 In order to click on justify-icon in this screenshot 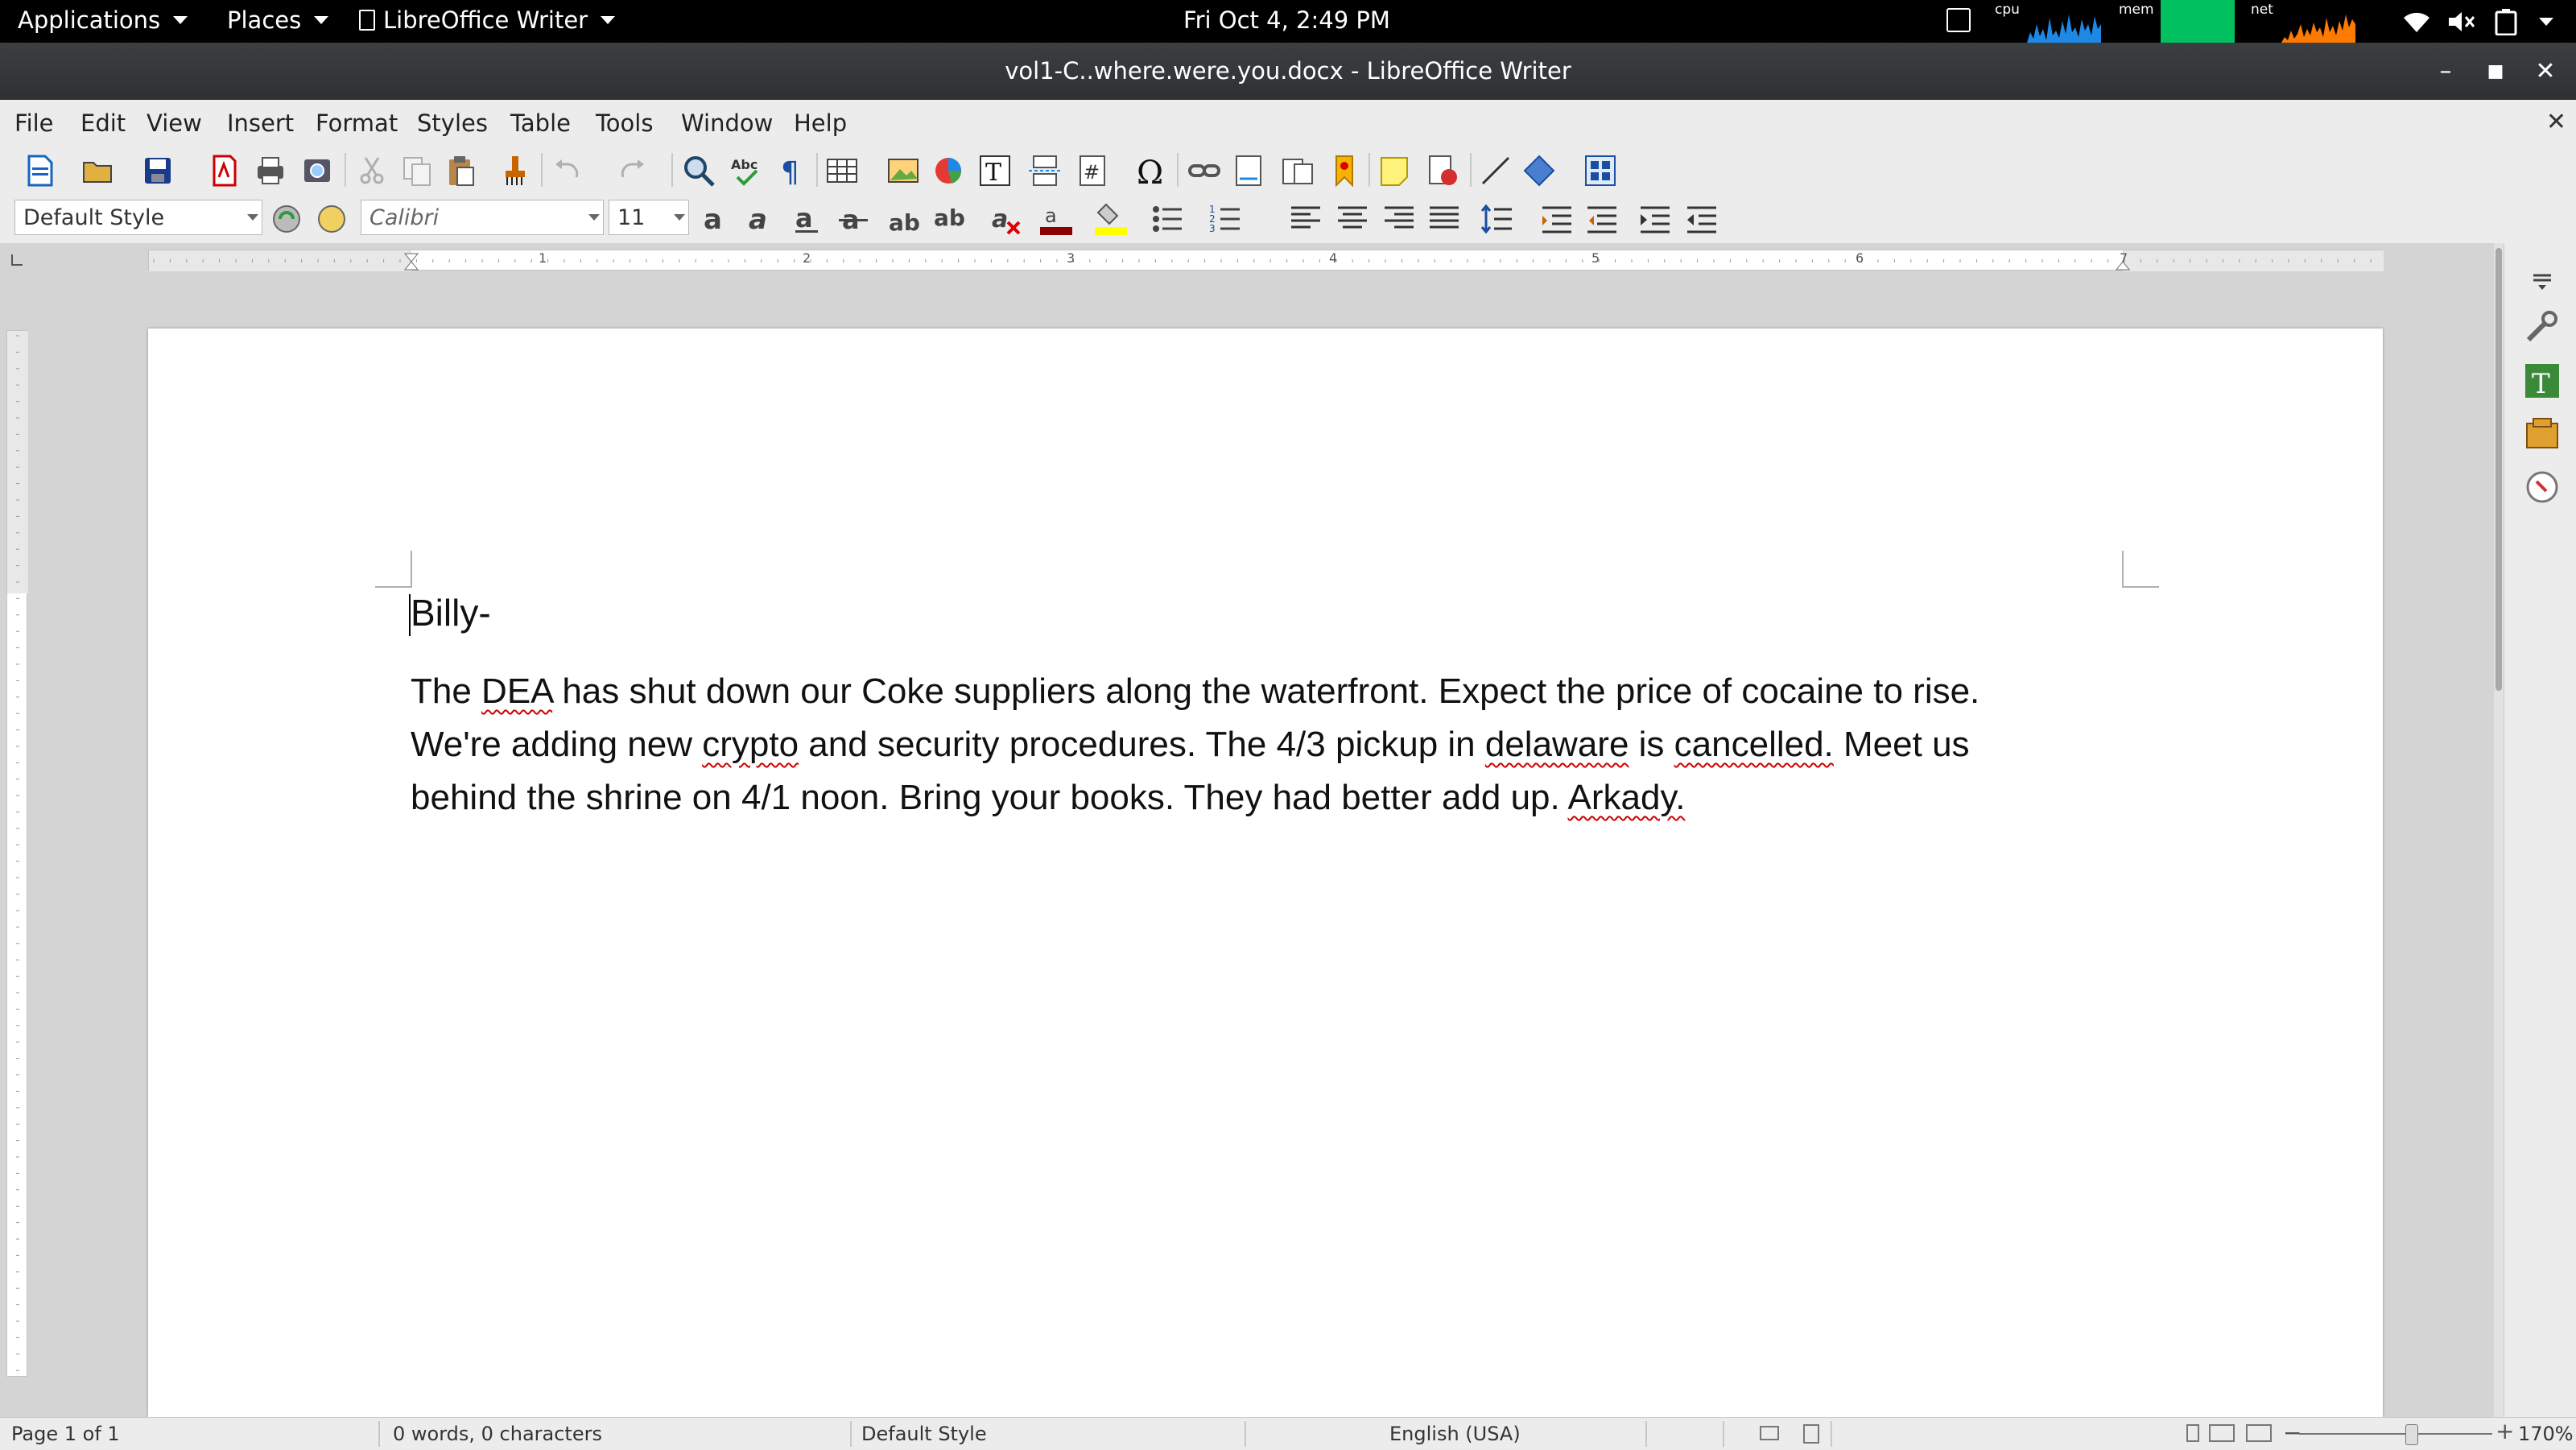, I will do `click(1444, 219)`.